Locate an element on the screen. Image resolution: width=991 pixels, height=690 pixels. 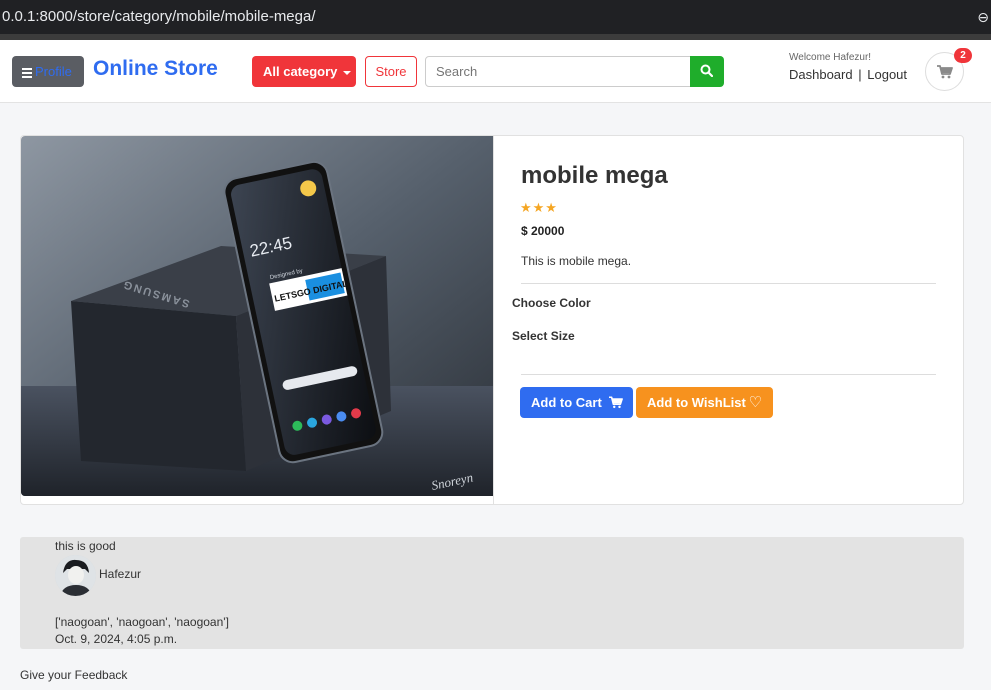
logout-link: Logout is located at coordinates (887, 74).